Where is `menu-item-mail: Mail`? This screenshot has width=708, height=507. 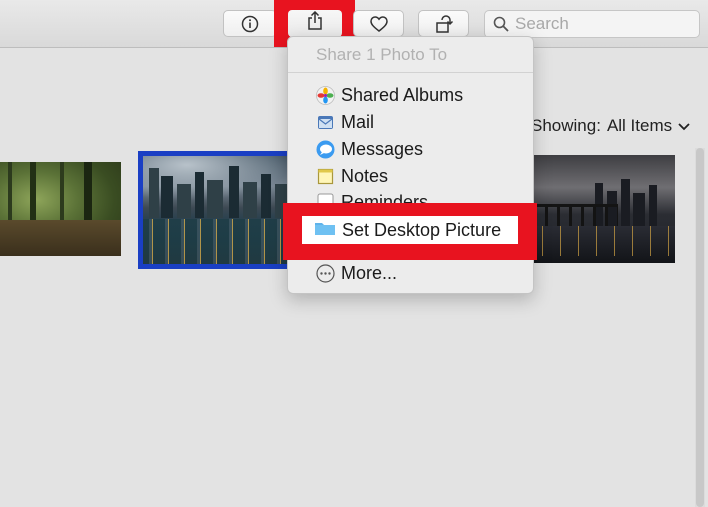 menu-item-mail: Mail is located at coordinates (345, 122).